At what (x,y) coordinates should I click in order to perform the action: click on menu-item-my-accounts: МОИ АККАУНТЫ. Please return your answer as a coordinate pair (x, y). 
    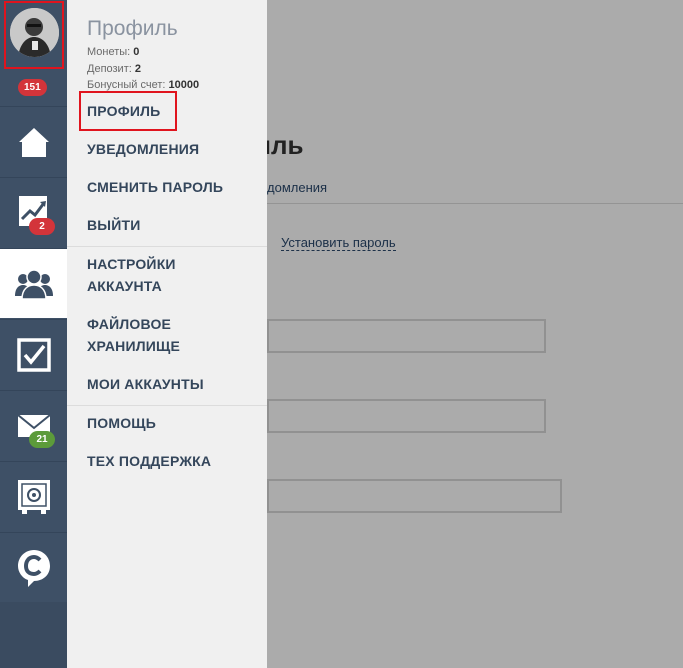
    Looking at the image, I should click on (145, 384).